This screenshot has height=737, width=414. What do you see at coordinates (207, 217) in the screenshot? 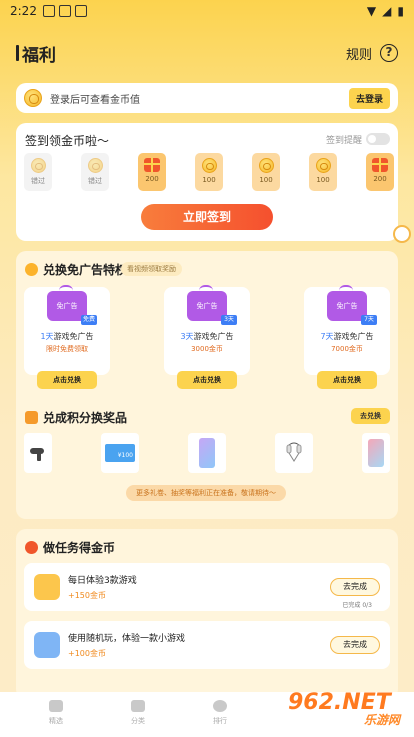
I see `signin-button: 立即签到` at bounding box center [207, 217].